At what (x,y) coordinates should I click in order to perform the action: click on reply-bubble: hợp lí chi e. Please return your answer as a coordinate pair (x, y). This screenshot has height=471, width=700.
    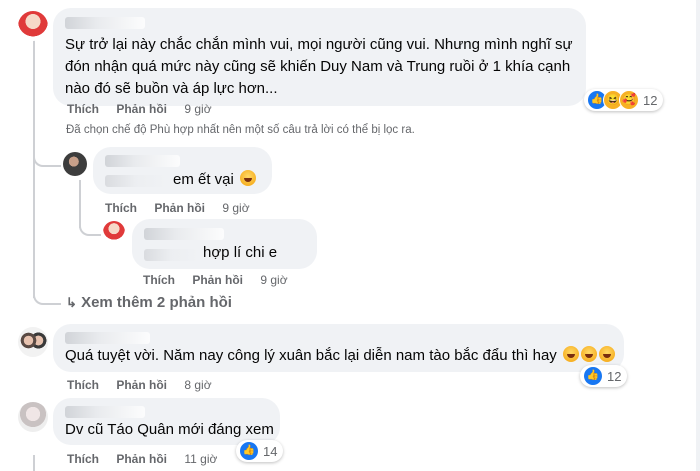
    Looking at the image, I should click on (224, 244).